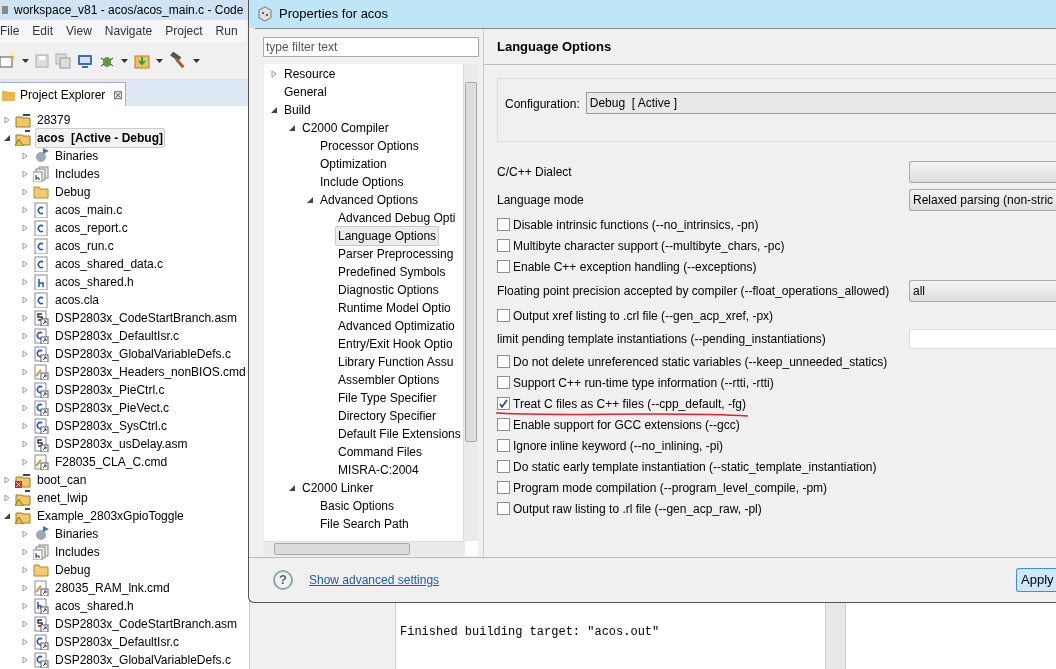 This screenshot has width=1056, height=669. I want to click on tree-item: Advanced Debug Opti, so click(397, 218).